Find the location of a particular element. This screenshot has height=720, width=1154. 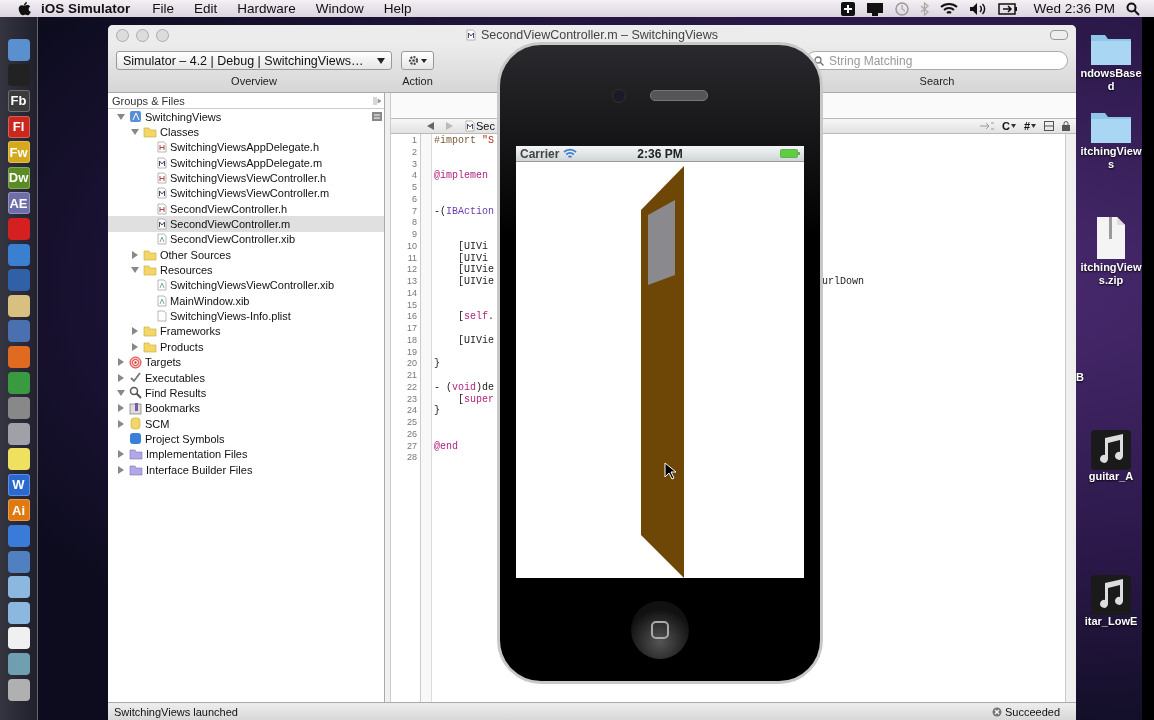

search-field: String Matching is located at coordinates (937, 60).